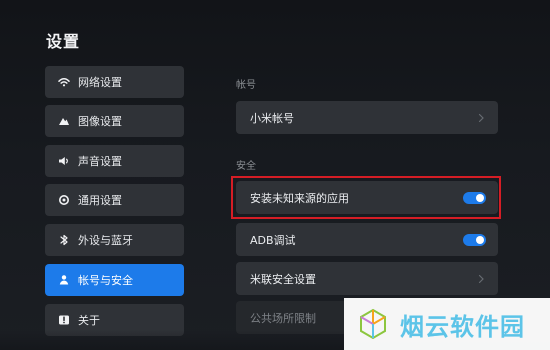 Image resolution: width=550 pixels, height=350 pixels. I want to click on setting-row-label: 小米帐号, so click(272, 118).